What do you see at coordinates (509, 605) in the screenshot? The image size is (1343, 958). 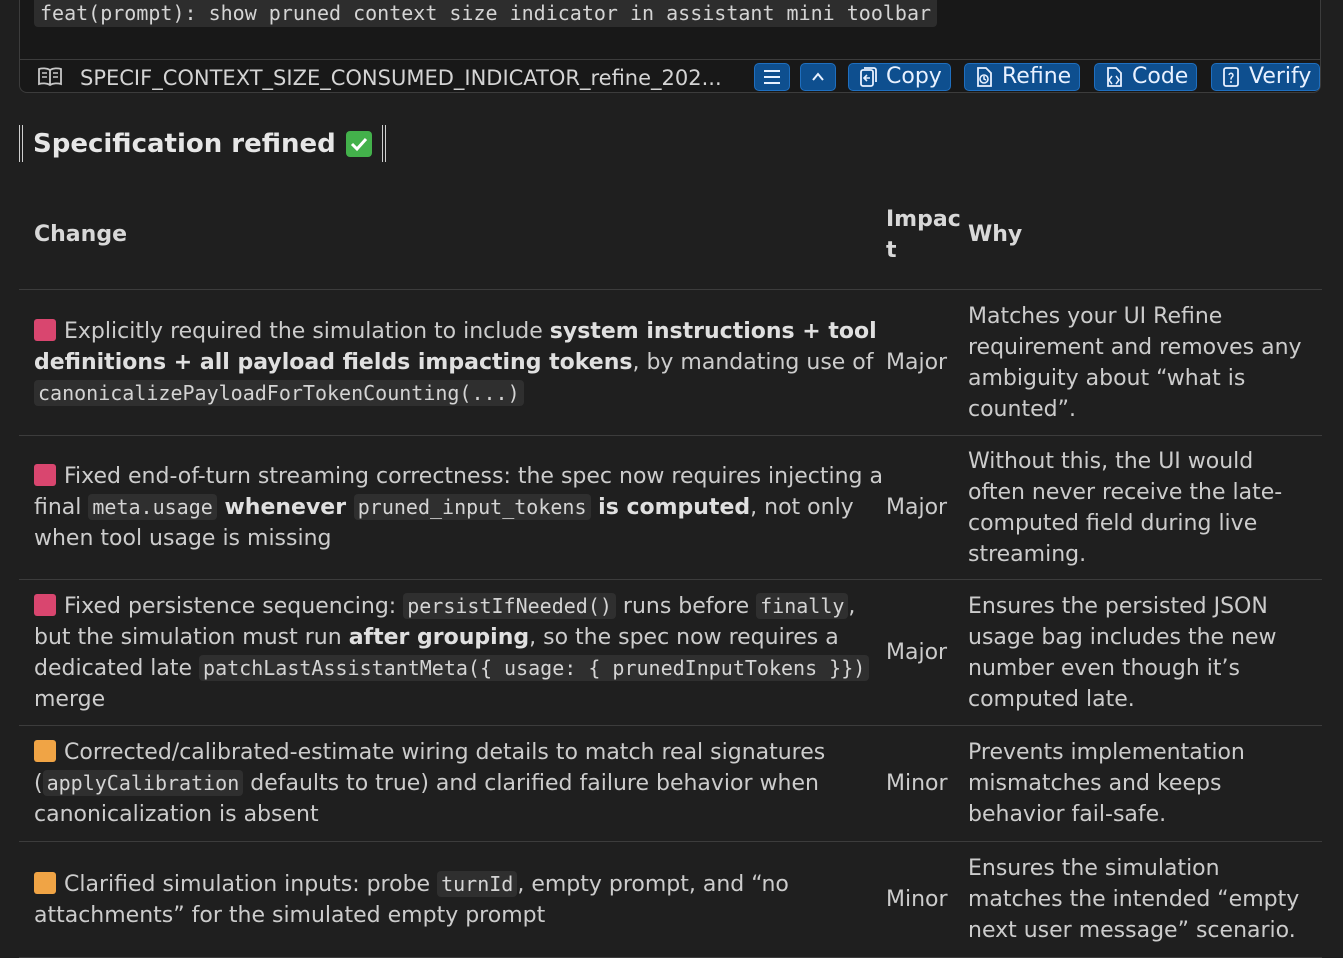 I see `inline-code: persistIfNeeded()` at bounding box center [509, 605].